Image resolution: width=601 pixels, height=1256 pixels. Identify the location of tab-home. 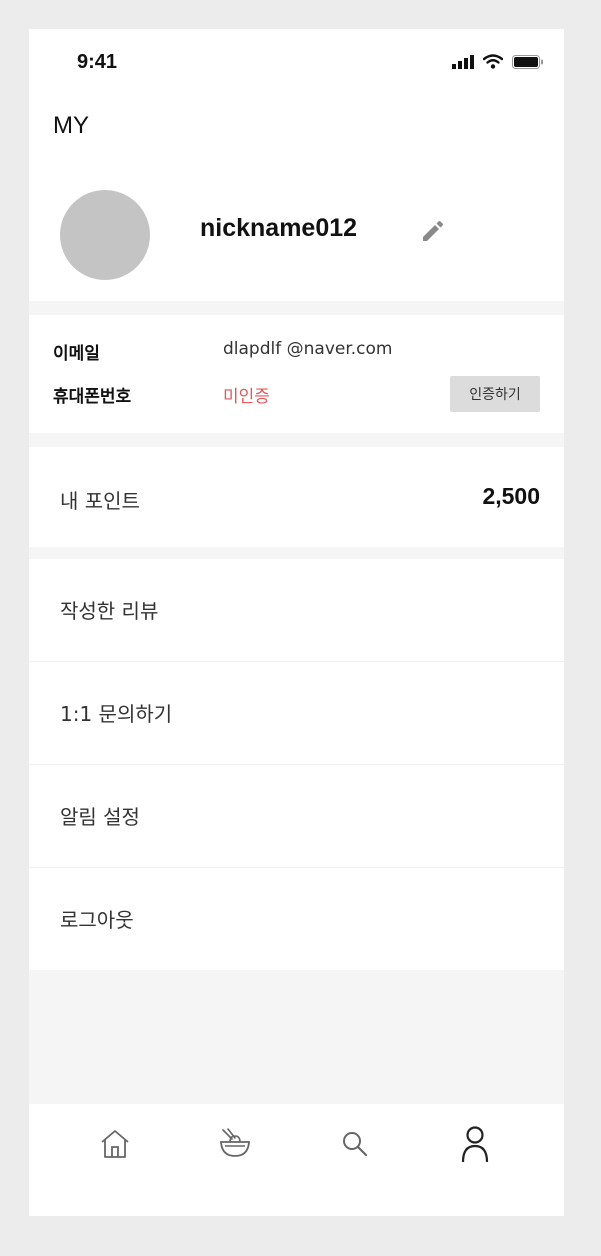
(115, 1144).